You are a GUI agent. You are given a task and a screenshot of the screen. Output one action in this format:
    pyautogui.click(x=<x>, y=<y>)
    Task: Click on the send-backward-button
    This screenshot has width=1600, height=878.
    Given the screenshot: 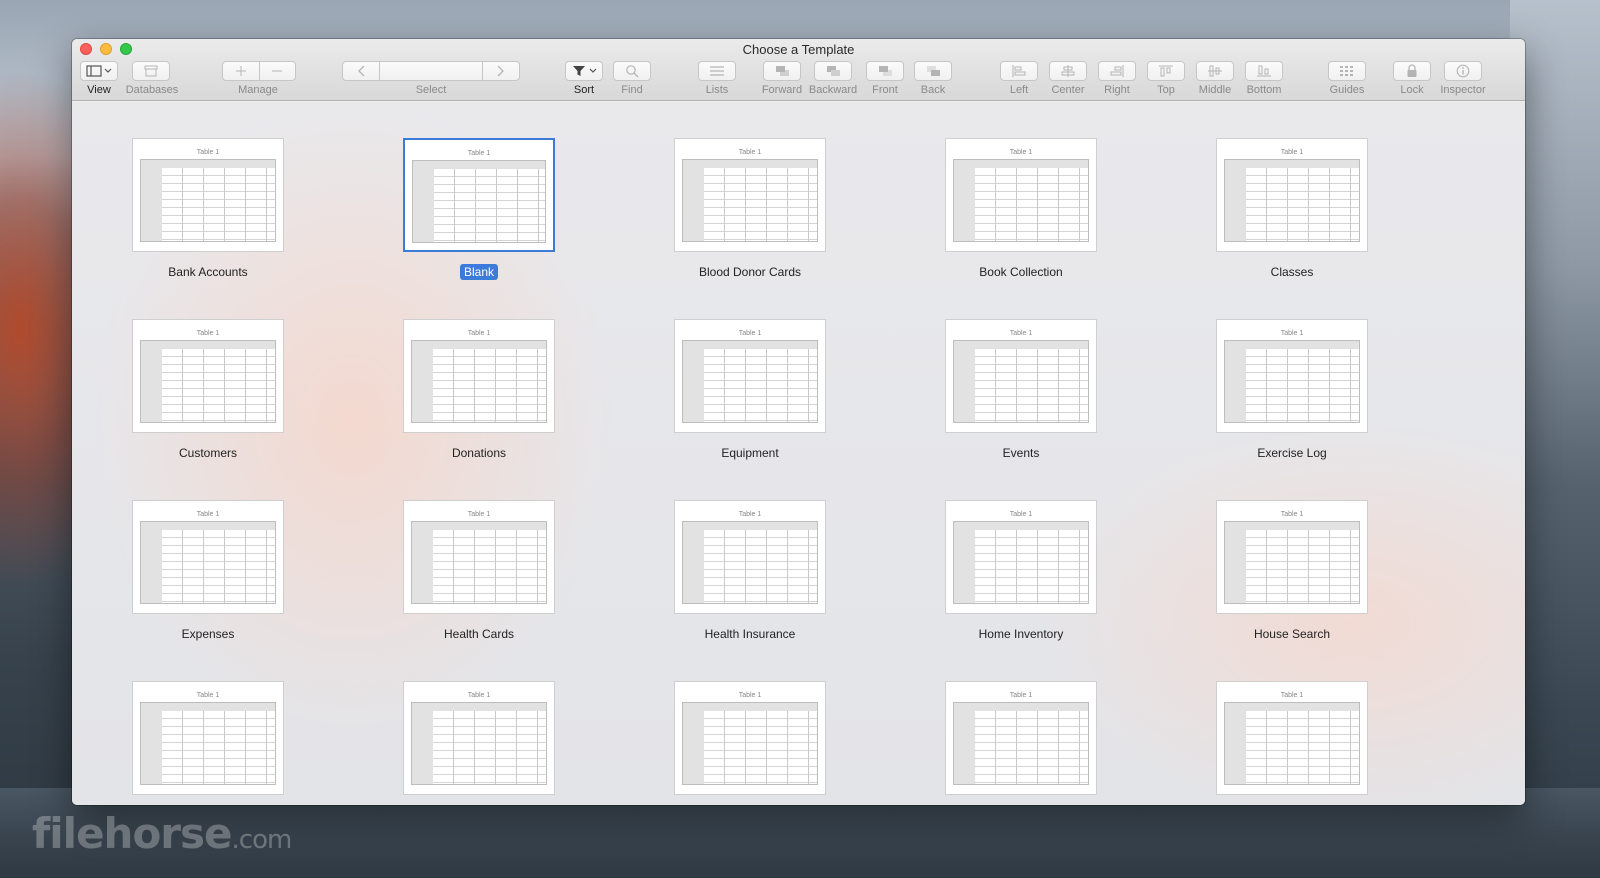 What is the action you would take?
    pyautogui.click(x=833, y=71)
    